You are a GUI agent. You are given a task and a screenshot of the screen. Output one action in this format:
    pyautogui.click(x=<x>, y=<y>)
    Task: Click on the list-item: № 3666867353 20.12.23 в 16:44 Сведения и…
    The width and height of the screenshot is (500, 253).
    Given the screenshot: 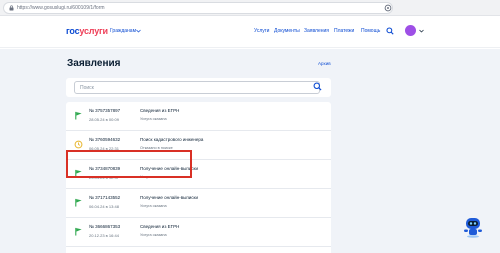 What is the action you would take?
    pyautogui.click(x=198, y=232)
    